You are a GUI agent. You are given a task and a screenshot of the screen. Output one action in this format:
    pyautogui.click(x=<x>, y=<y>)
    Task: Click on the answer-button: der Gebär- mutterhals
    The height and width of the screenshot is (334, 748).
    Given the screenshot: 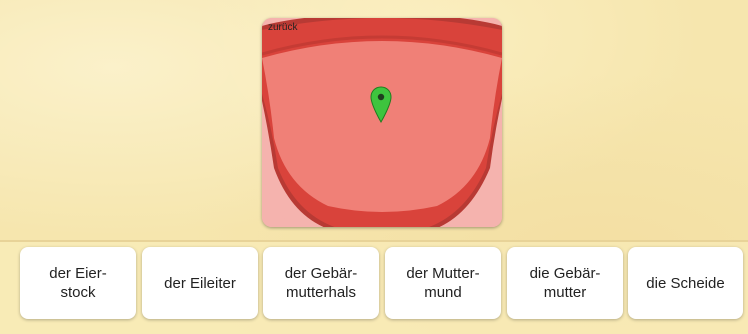 What is the action you would take?
    pyautogui.click(x=321, y=283)
    